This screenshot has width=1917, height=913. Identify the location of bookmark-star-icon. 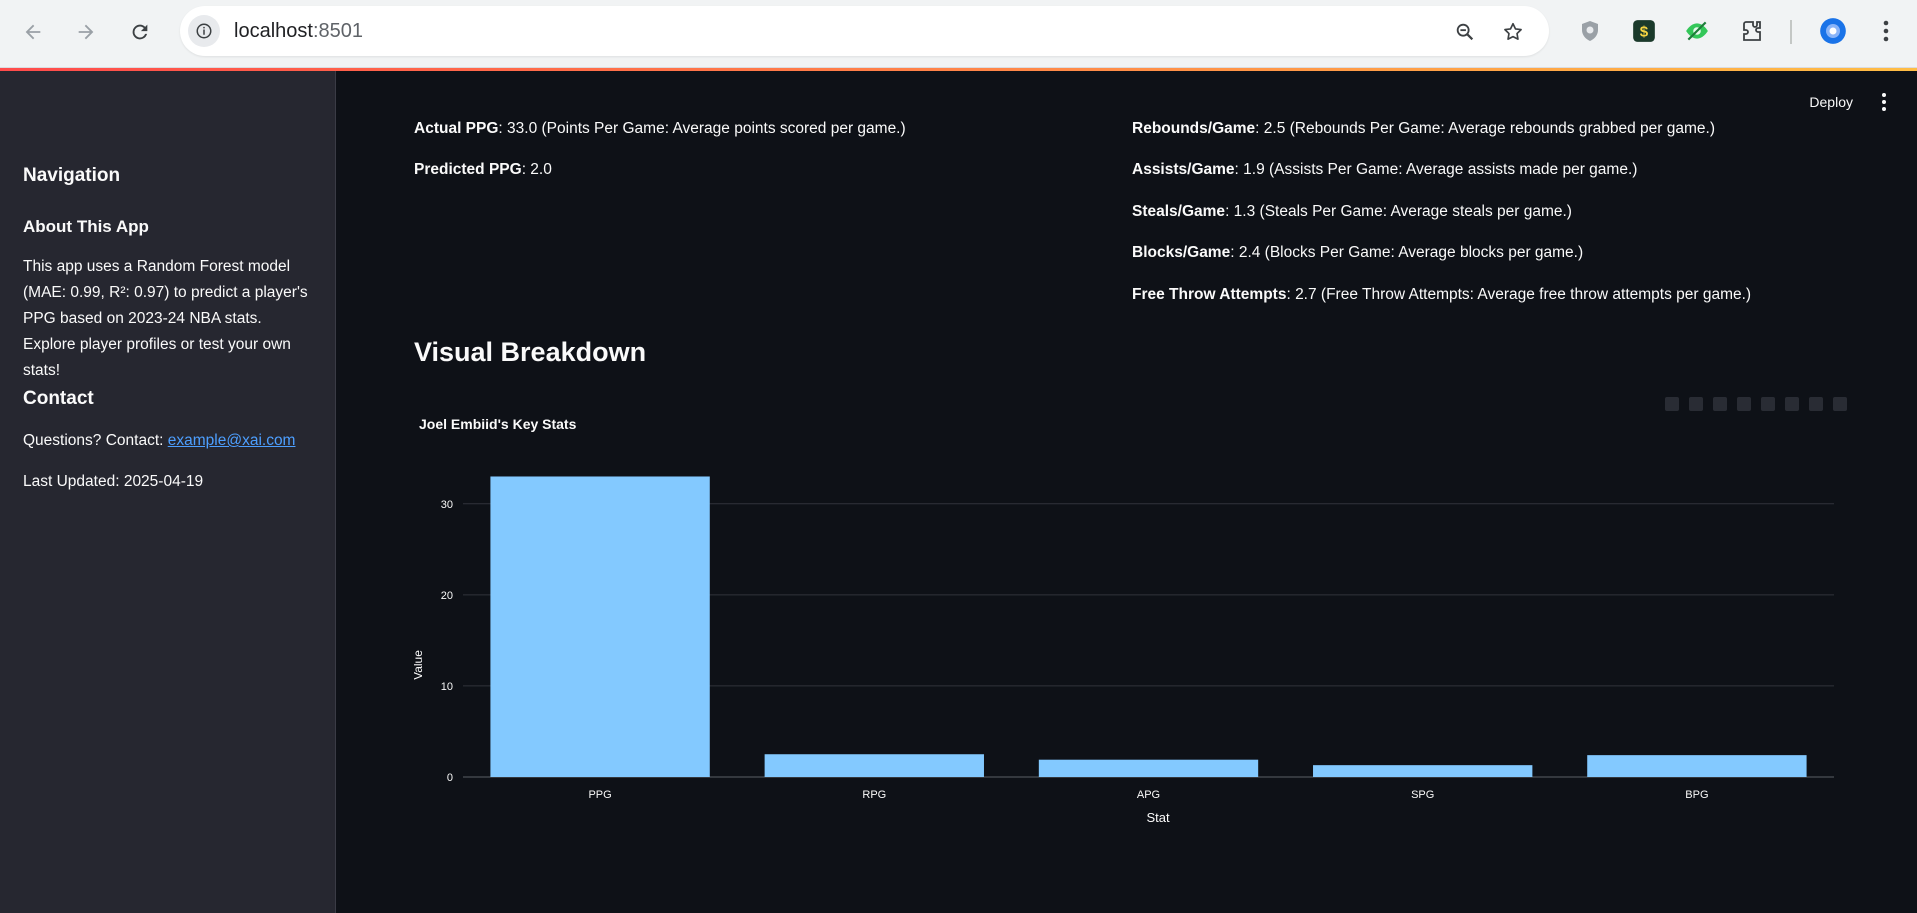
(1513, 32).